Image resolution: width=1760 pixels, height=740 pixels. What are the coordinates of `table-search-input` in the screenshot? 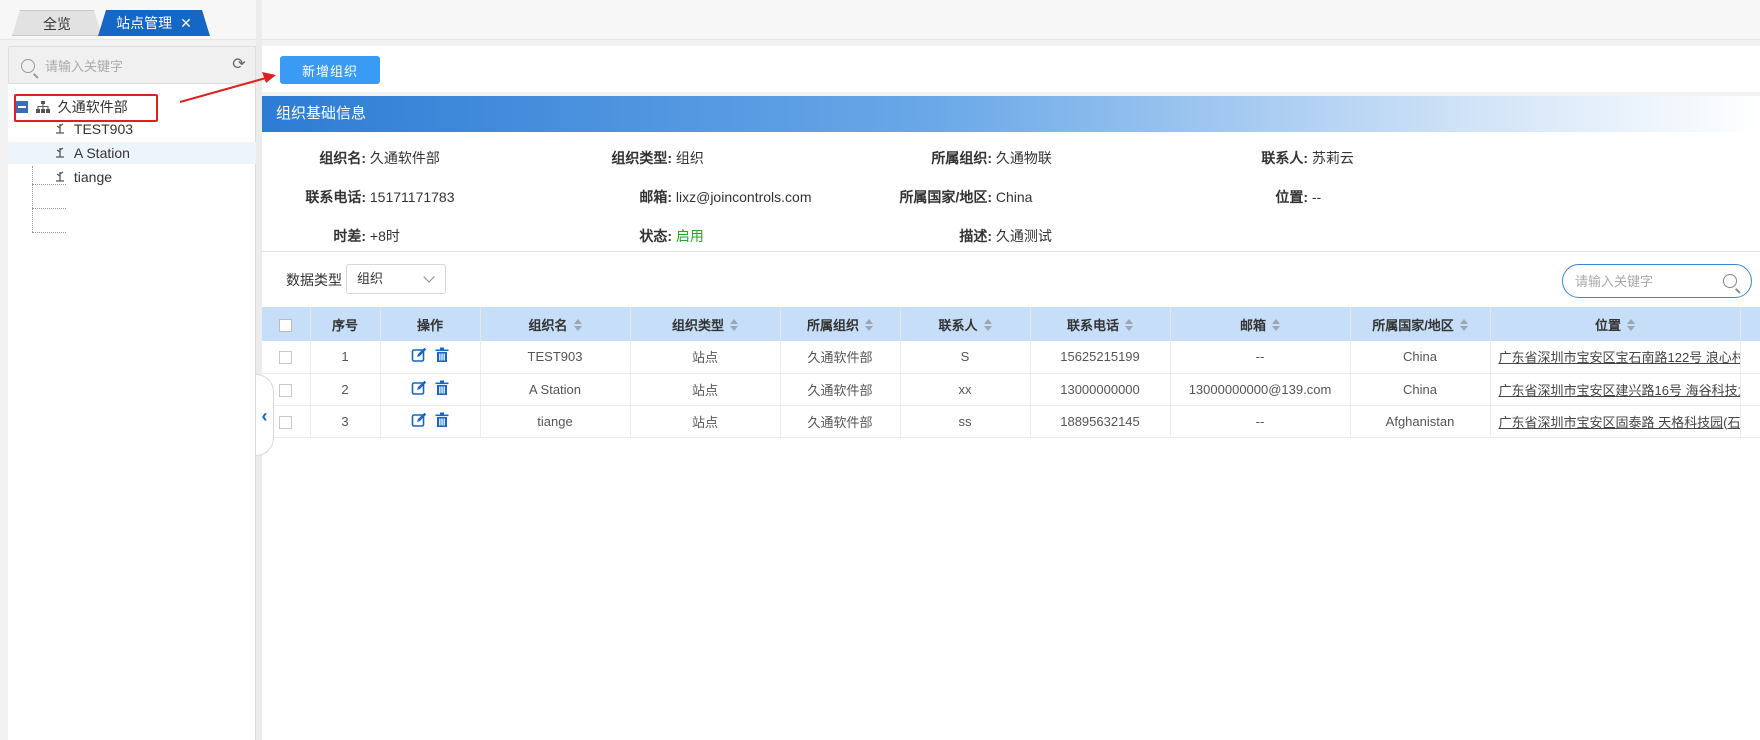 It's located at (1645, 281).